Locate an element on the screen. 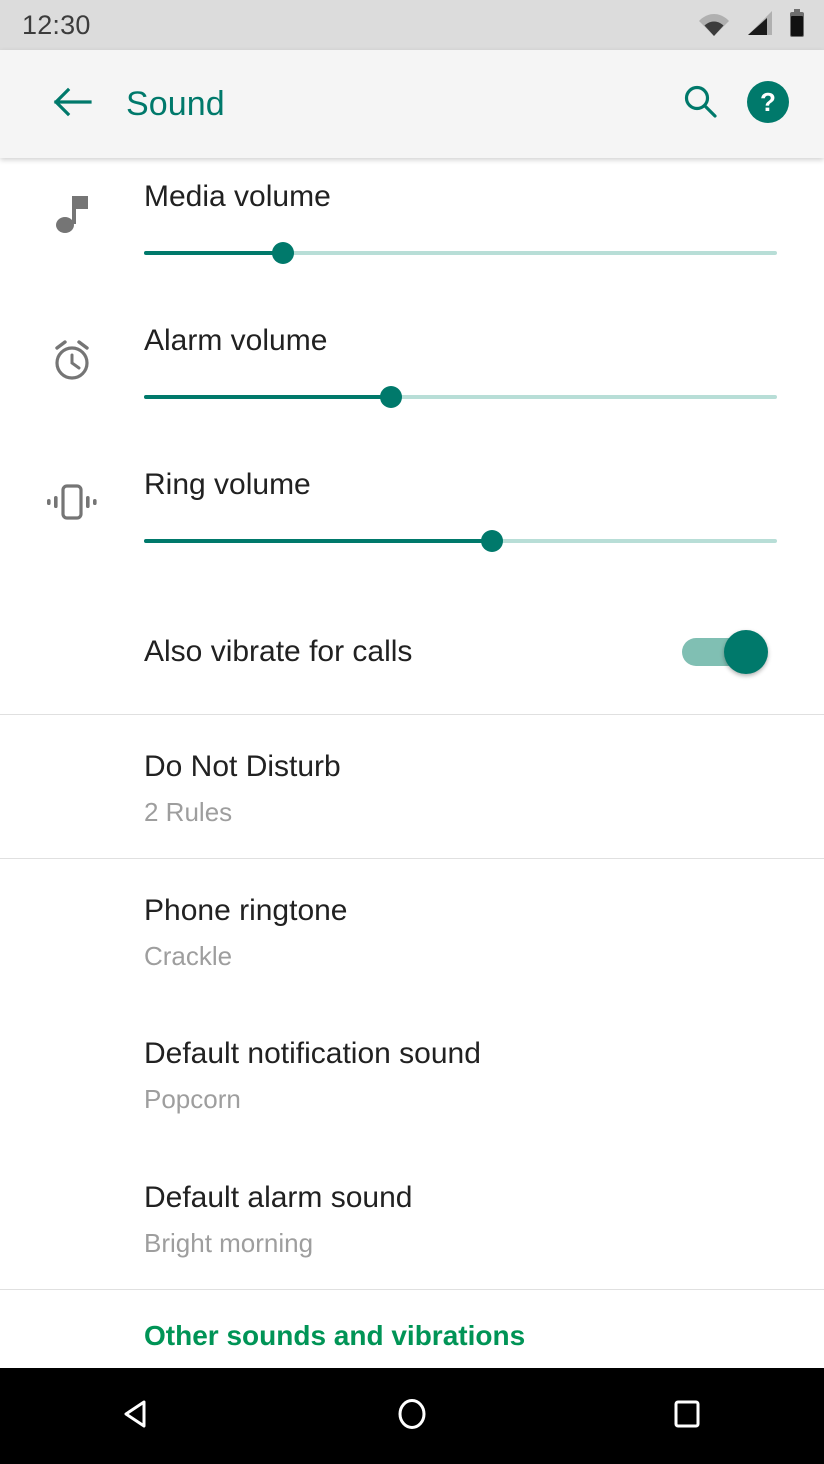 This screenshot has height=1464, width=824. alarm-volume-slider is located at coordinates (460, 397).